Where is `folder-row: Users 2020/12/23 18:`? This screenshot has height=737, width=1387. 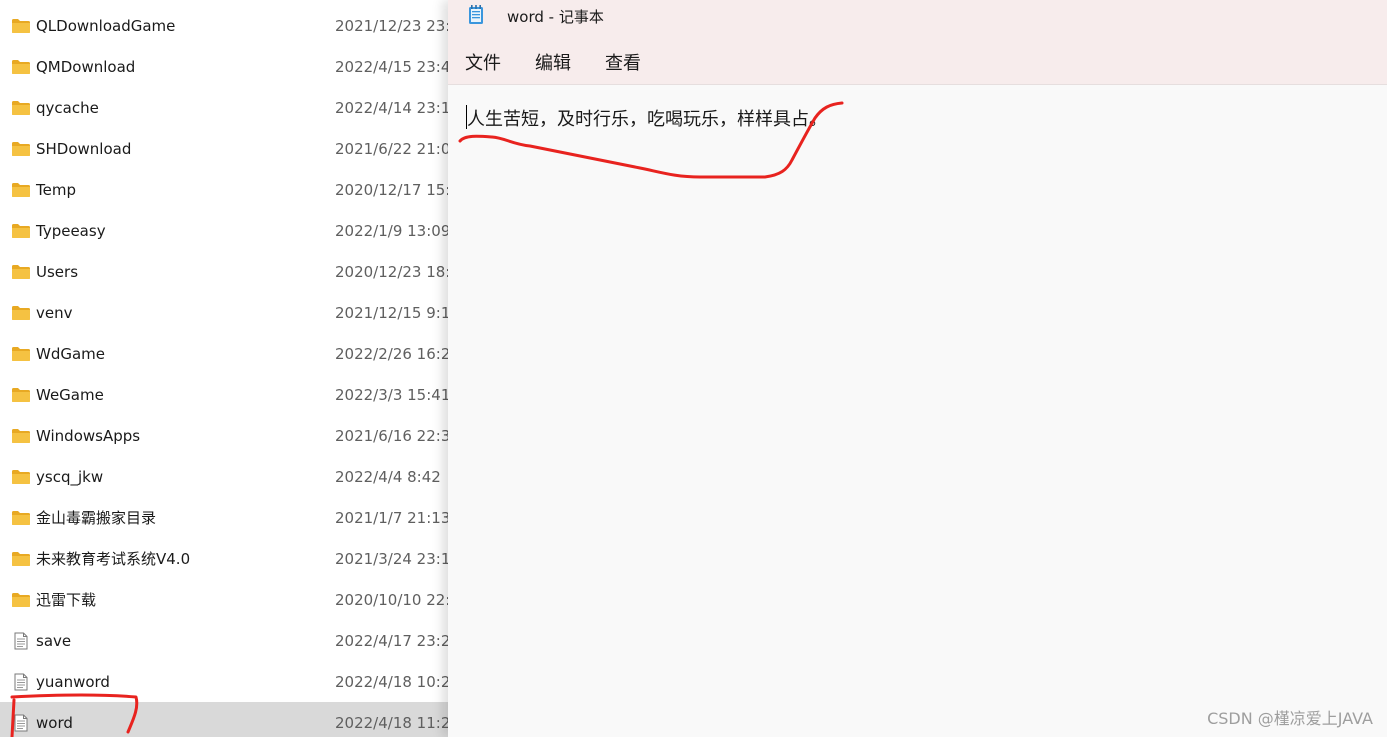
folder-row: Users 2020/12/23 18: is located at coordinates (224, 271).